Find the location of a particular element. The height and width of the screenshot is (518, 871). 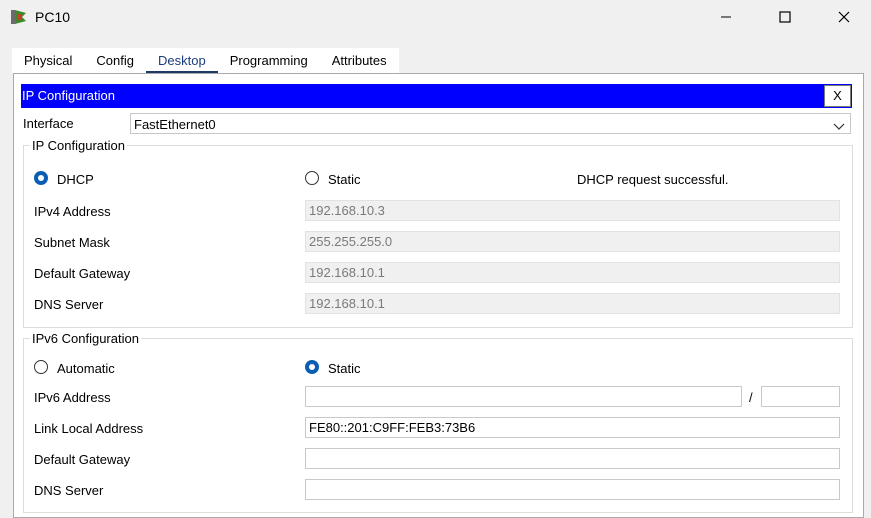

ipv4-gateway-field: 192.168.10.1 is located at coordinates (572, 272).